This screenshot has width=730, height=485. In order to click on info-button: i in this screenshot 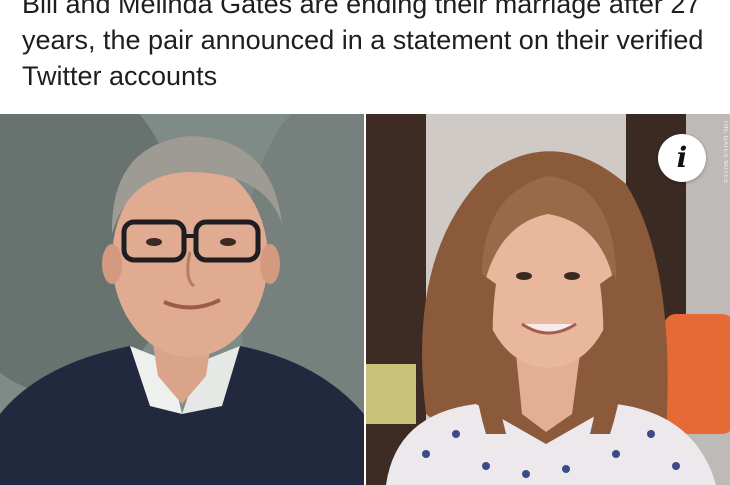, I will do `click(682, 158)`.